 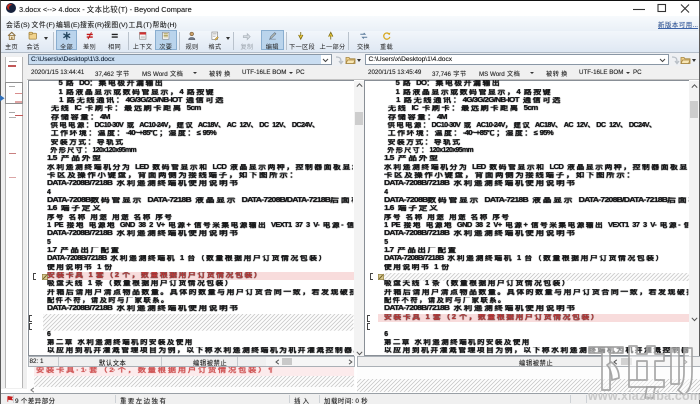 What do you see at coordinates (643, 396) in the screenshot?
I see `svg-text: www.xiazaiba.com` at bounding box center [643, 396].